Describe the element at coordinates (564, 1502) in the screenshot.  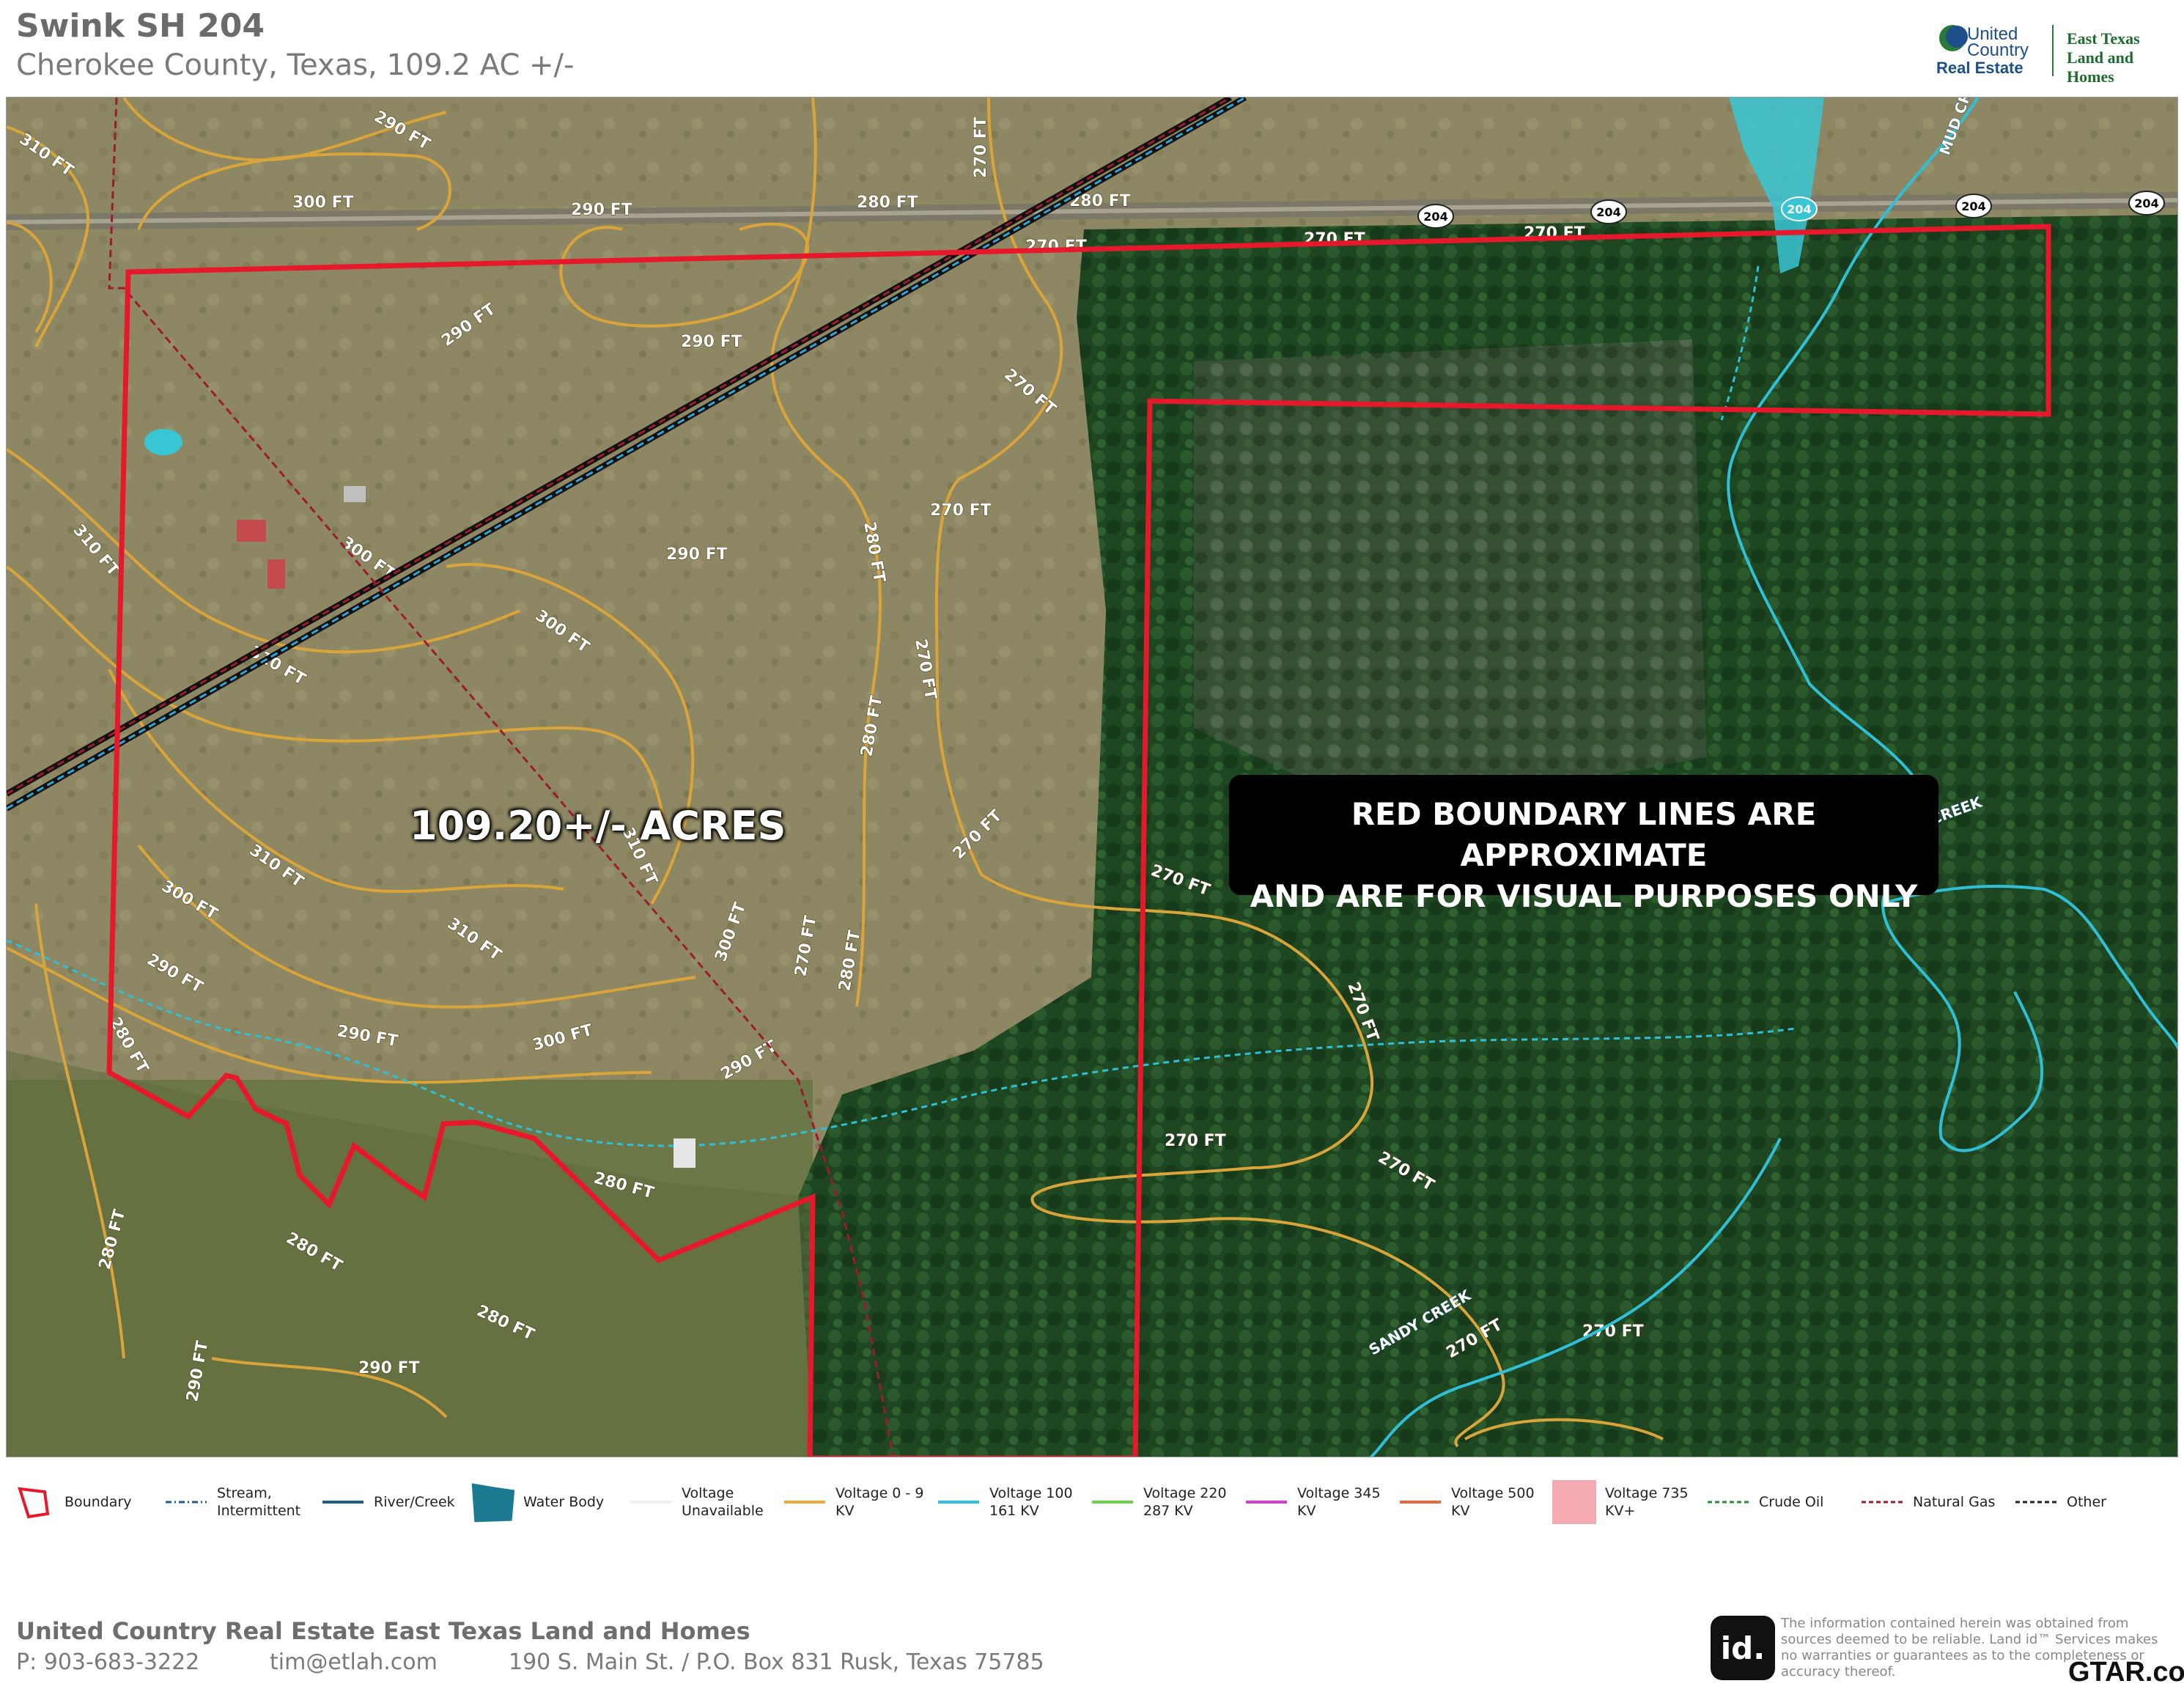
I see `legend-label: Water Body` at that location.